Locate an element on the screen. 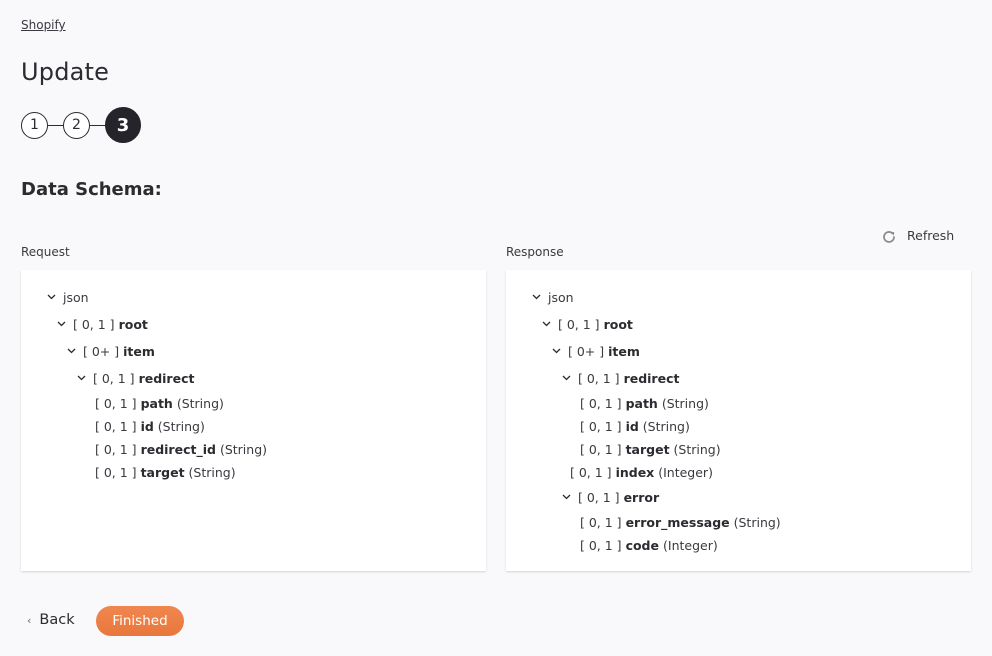 The image size is (992, 656). step-1: 1 is located at coordinates (34, 125).